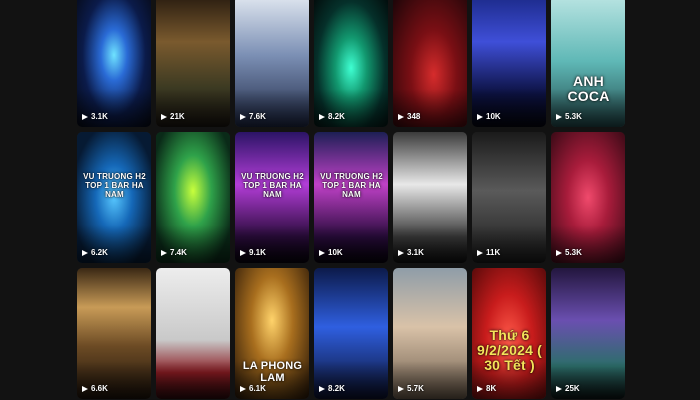 Image resolution: width=700 pixels, height=400 pixels. I want to click on view-count-value: 9.1K, so click(257, 252).